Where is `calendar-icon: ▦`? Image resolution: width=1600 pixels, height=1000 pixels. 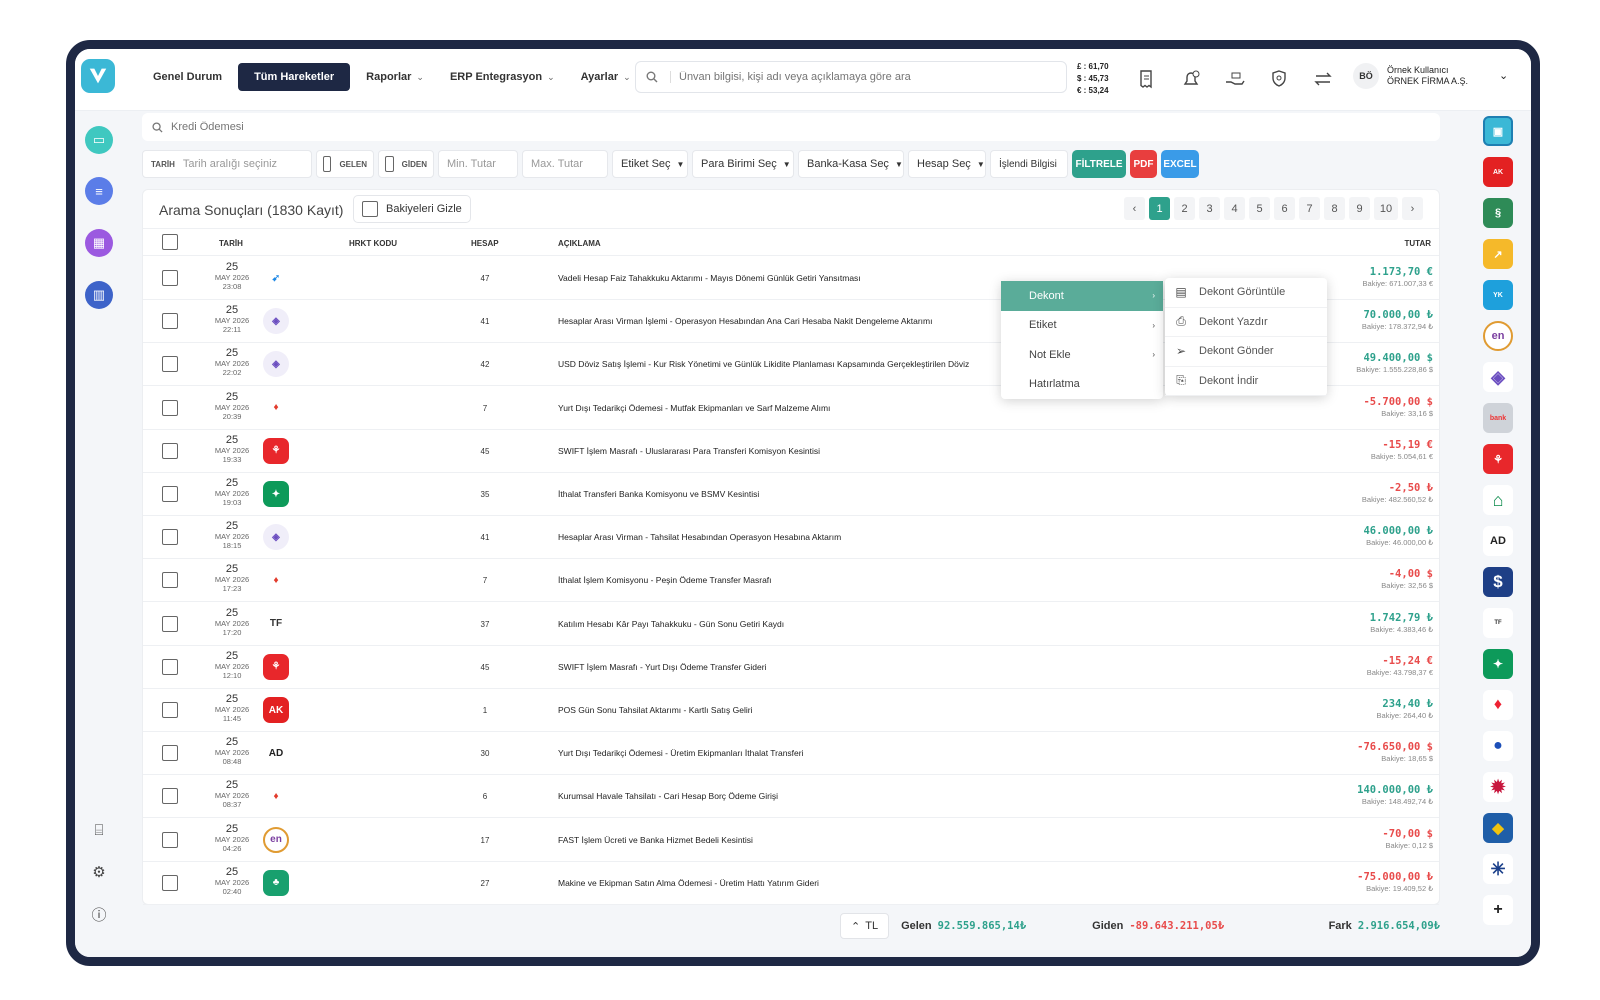
calendar-icon: ▦ is located at coordinates (99, 243).